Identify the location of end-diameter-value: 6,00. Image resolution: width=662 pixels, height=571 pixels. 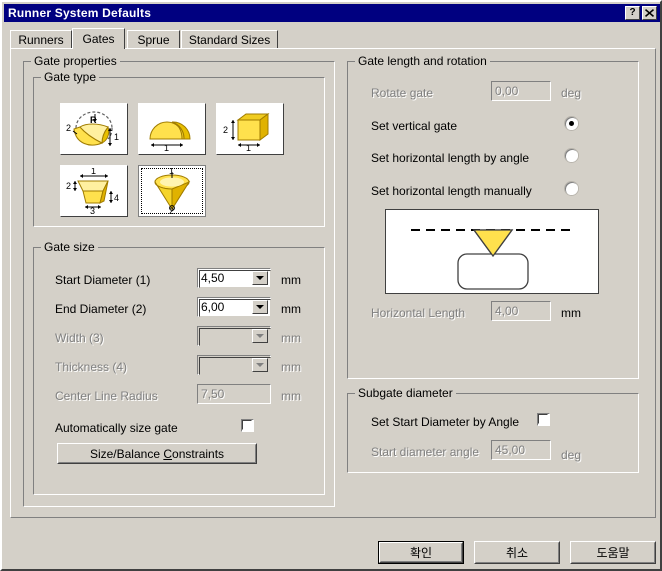
(213, 307).